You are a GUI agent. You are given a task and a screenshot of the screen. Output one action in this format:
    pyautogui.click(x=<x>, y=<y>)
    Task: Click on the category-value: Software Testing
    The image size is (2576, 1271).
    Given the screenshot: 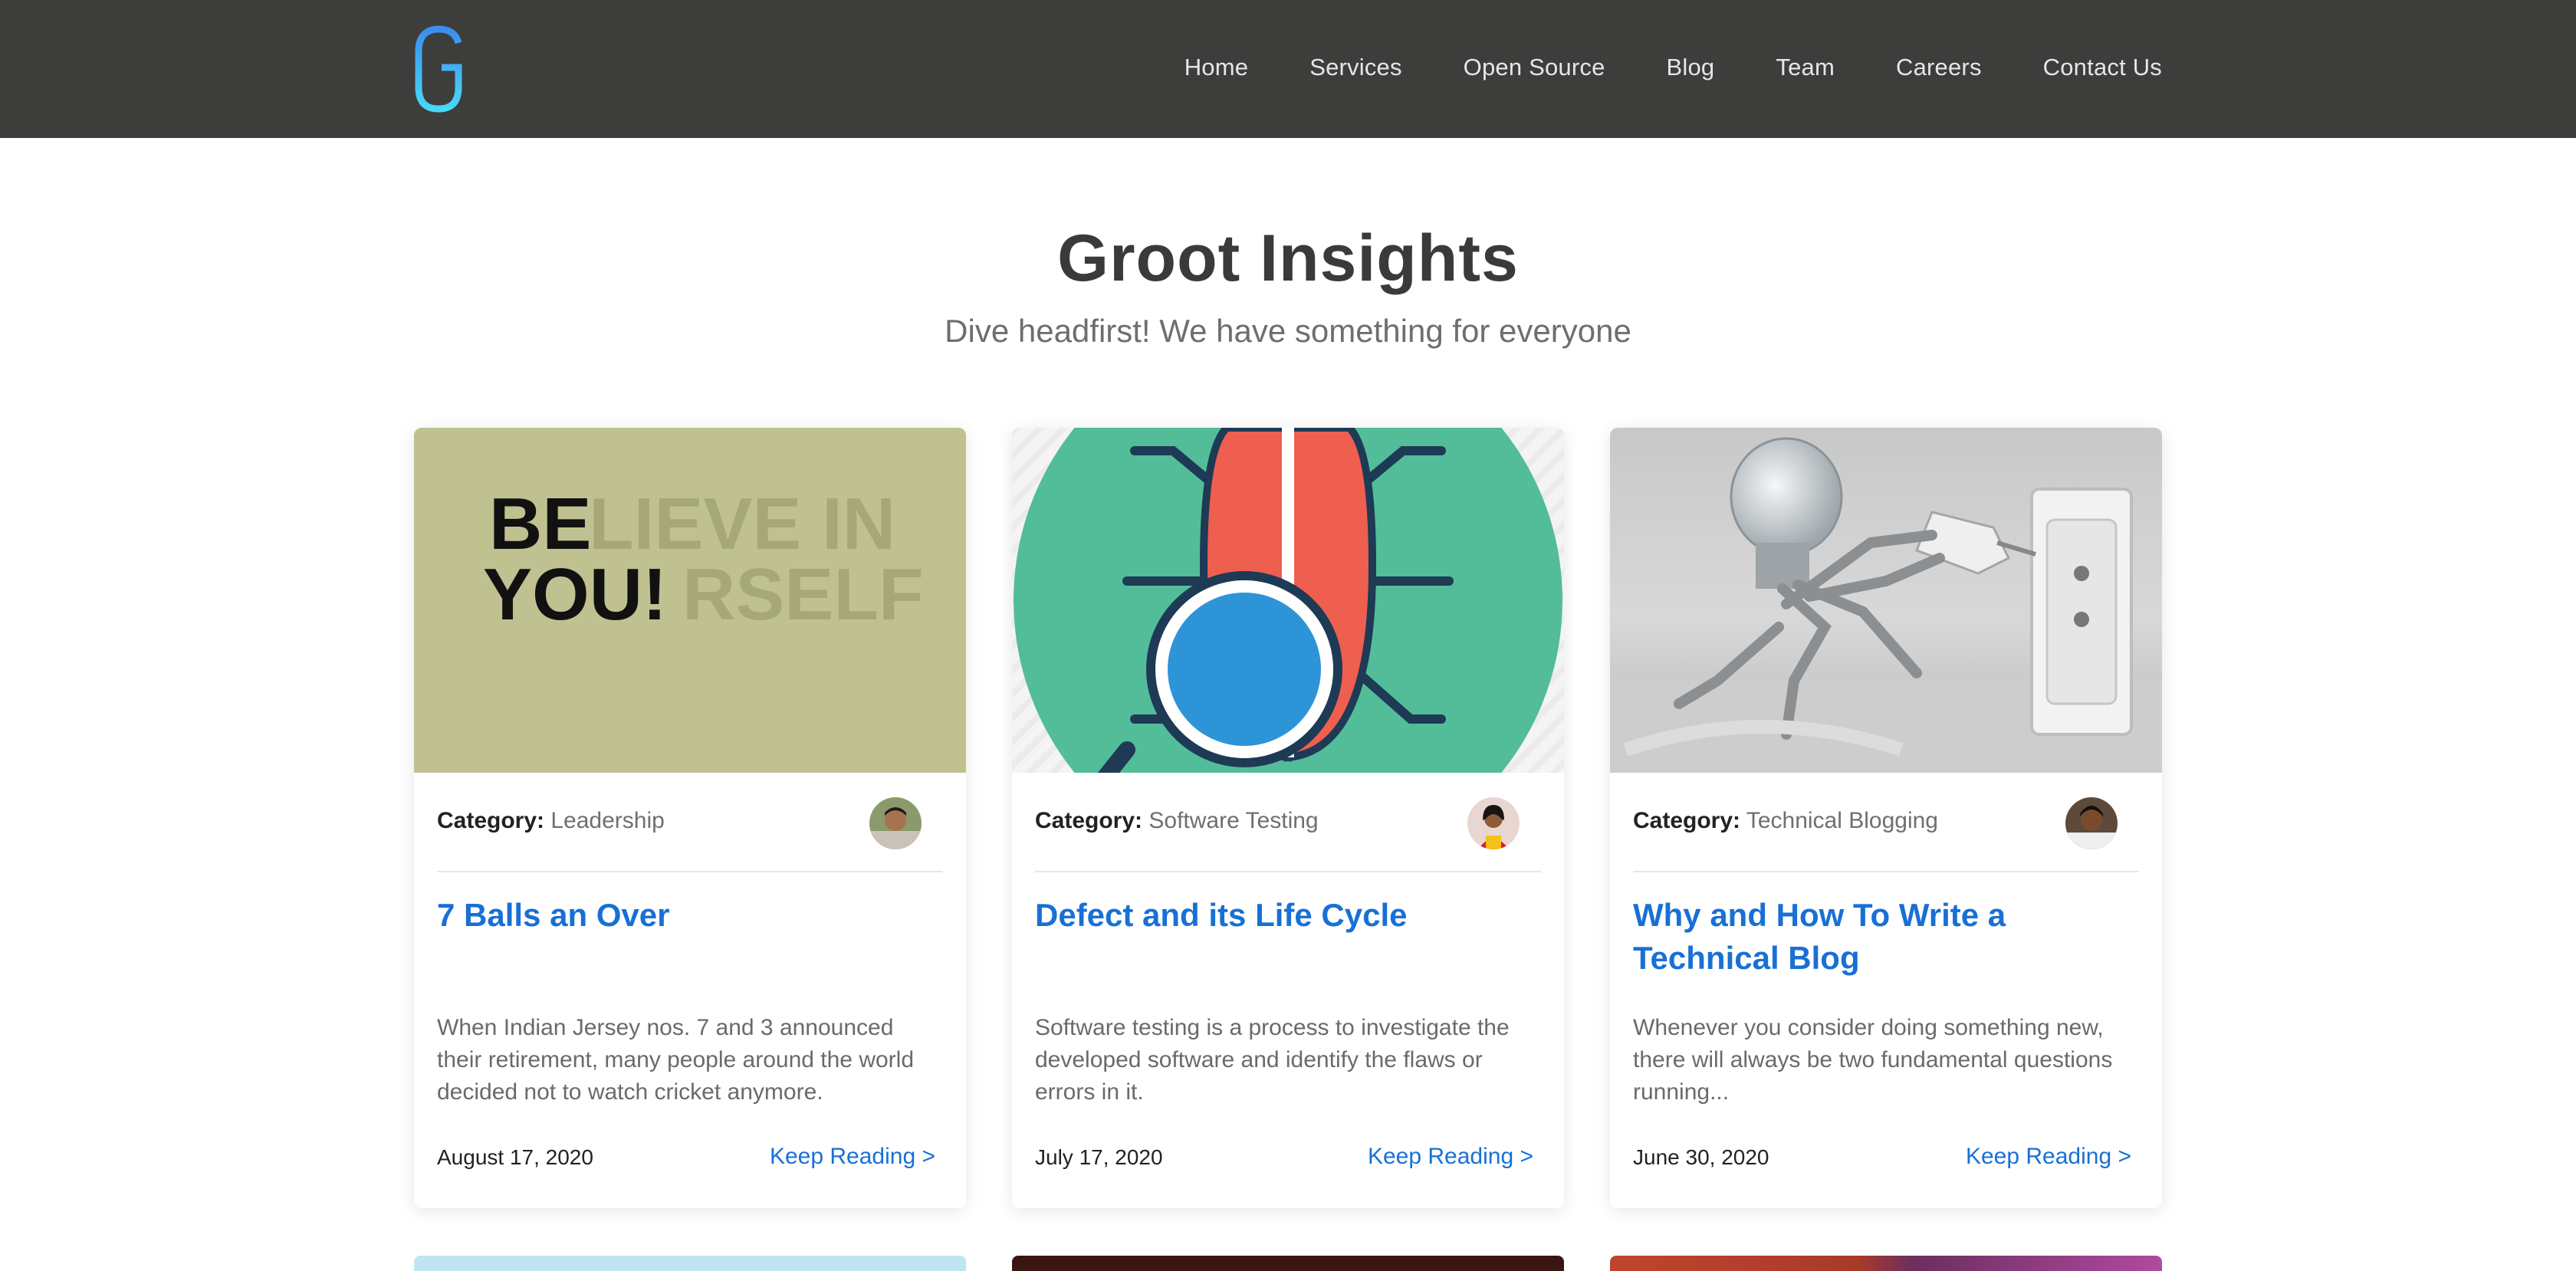 What is the action you would take?
    pyautogui.click(x=1233, y=820)
    